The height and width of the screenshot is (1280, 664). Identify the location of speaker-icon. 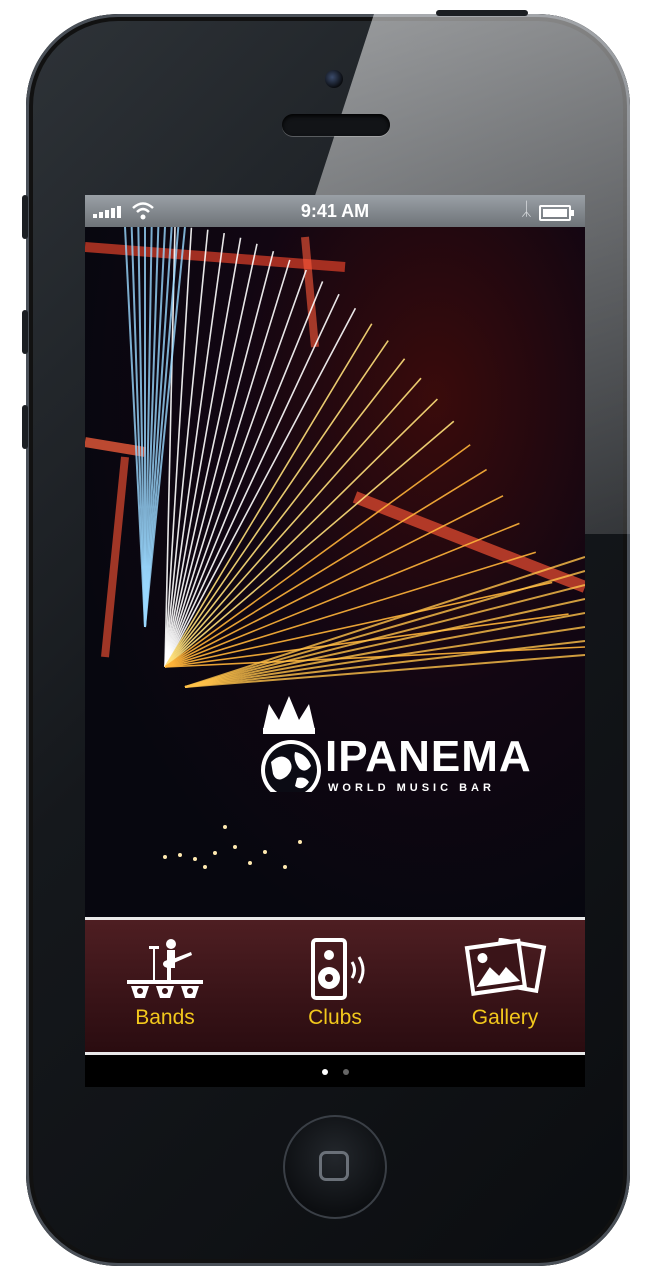
(338, 969).